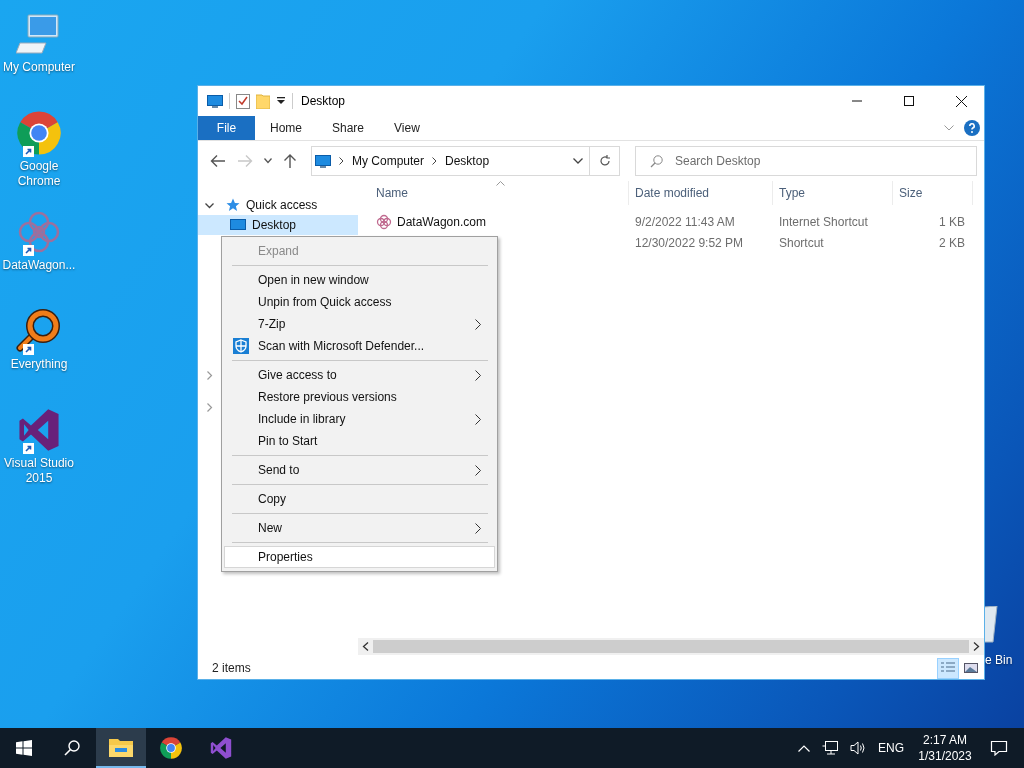 This screenshot has width=1024, height=768. What do you see at coordinates (268, 161) in the screenshot?
I see `recent-locations-caret-icon` at bounding box center [268, 161].